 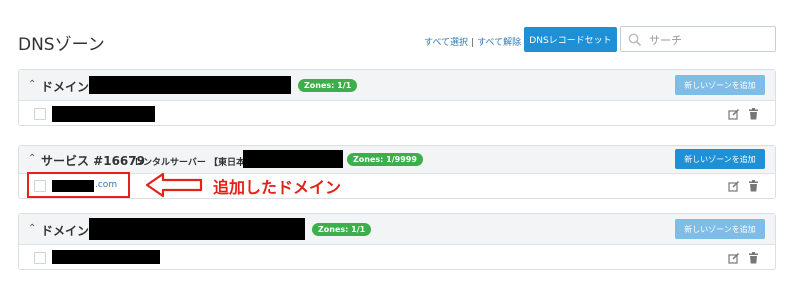 What do you see at coordinates (61, 45) in the screenshot?
I see `page-title: DNSゾーン` at bounding box center [61, 45].